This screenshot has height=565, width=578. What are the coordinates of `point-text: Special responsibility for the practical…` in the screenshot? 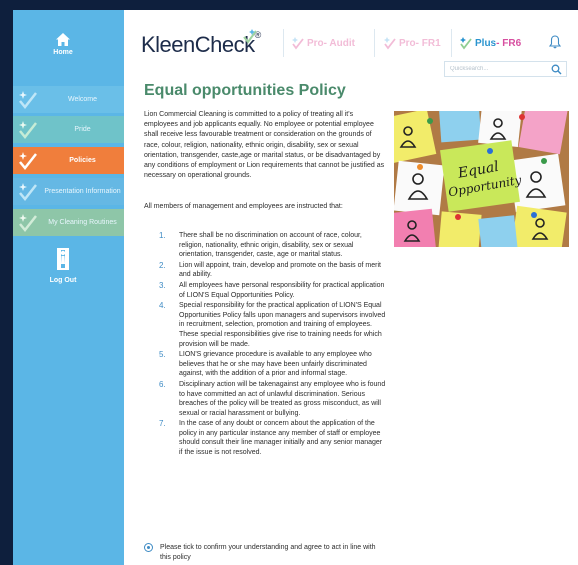 It's located at (282, 325).